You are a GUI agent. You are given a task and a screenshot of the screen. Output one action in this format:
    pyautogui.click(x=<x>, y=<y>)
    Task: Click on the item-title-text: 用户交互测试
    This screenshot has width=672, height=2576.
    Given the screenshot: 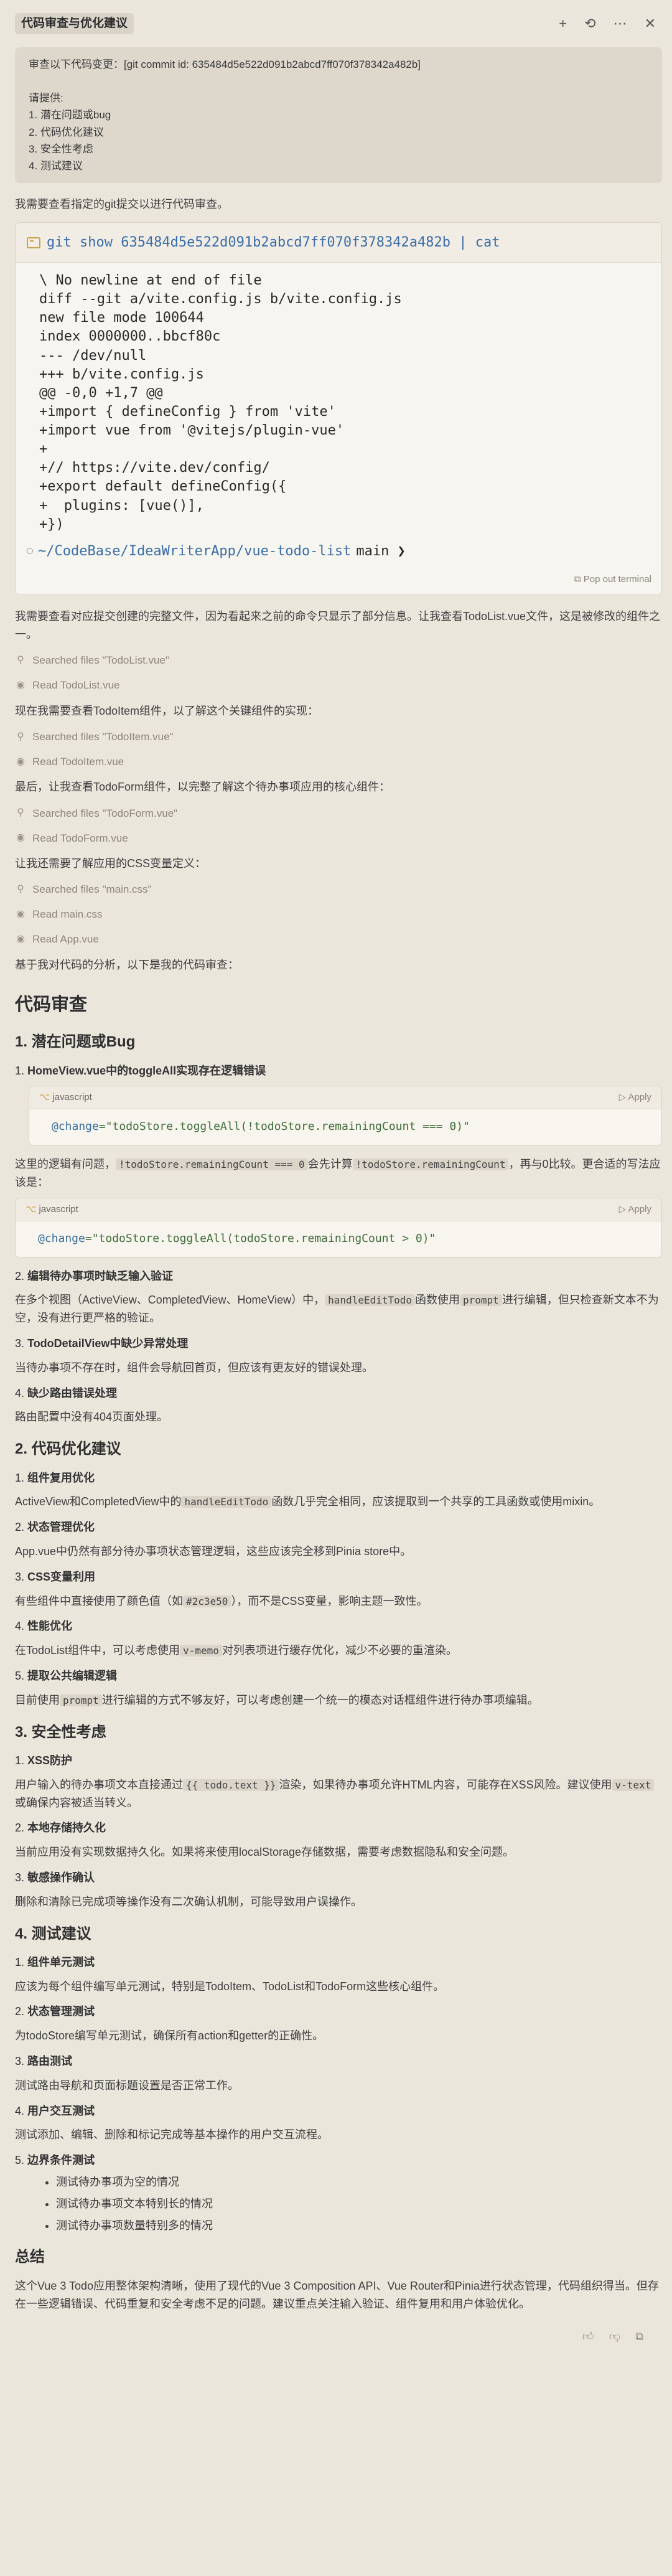 What is the action you would take?
    pyautogui.click(x=61, y=2110)
    